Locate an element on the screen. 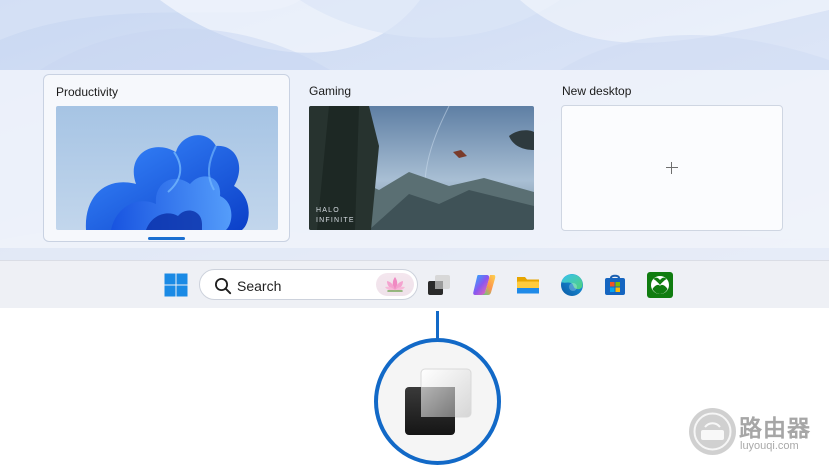 The width and height of the screenshot is (829, 474). copilot-icon is located at coordinates (484, 285).